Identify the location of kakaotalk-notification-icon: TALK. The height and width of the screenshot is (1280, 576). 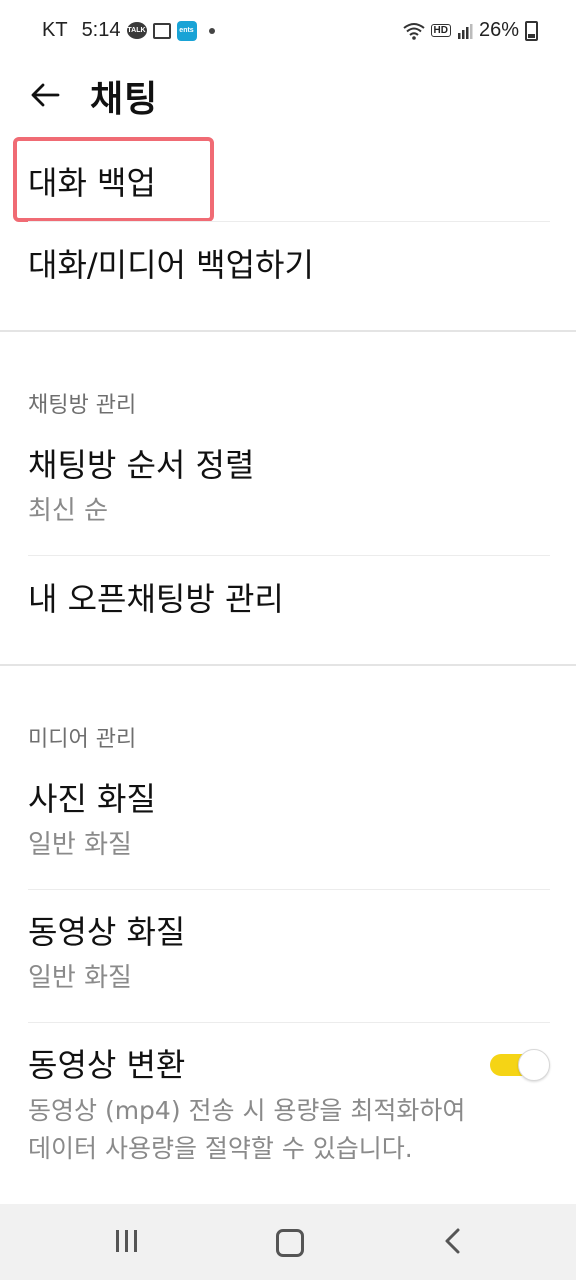
(136, 30).